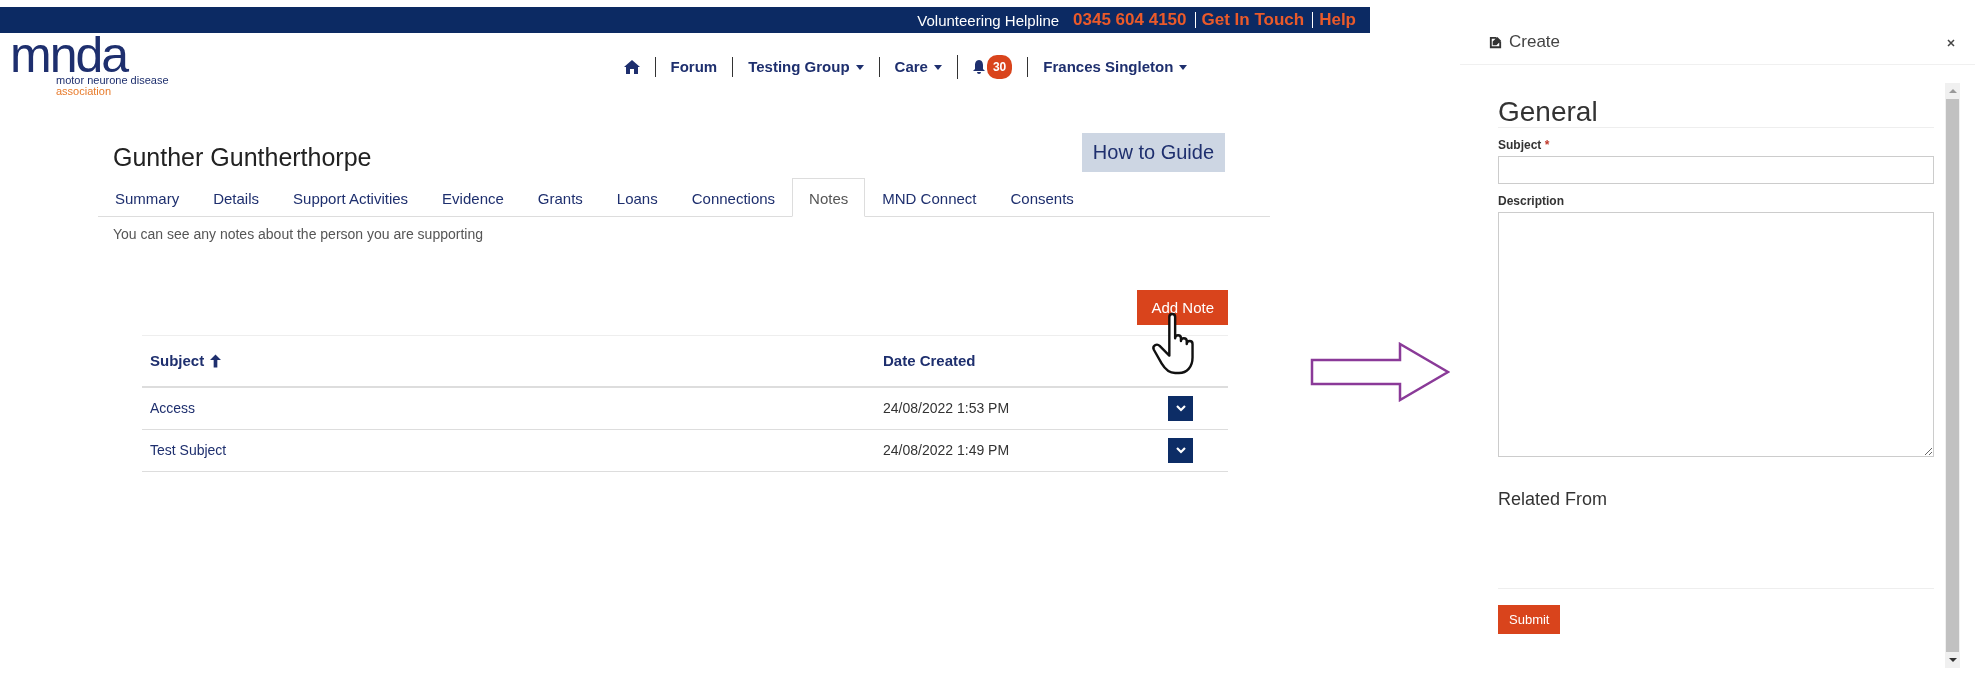  Describe the element at coordinates (1249, 20) in the screenshot. I see `top-link: Get In Touch` at that location.